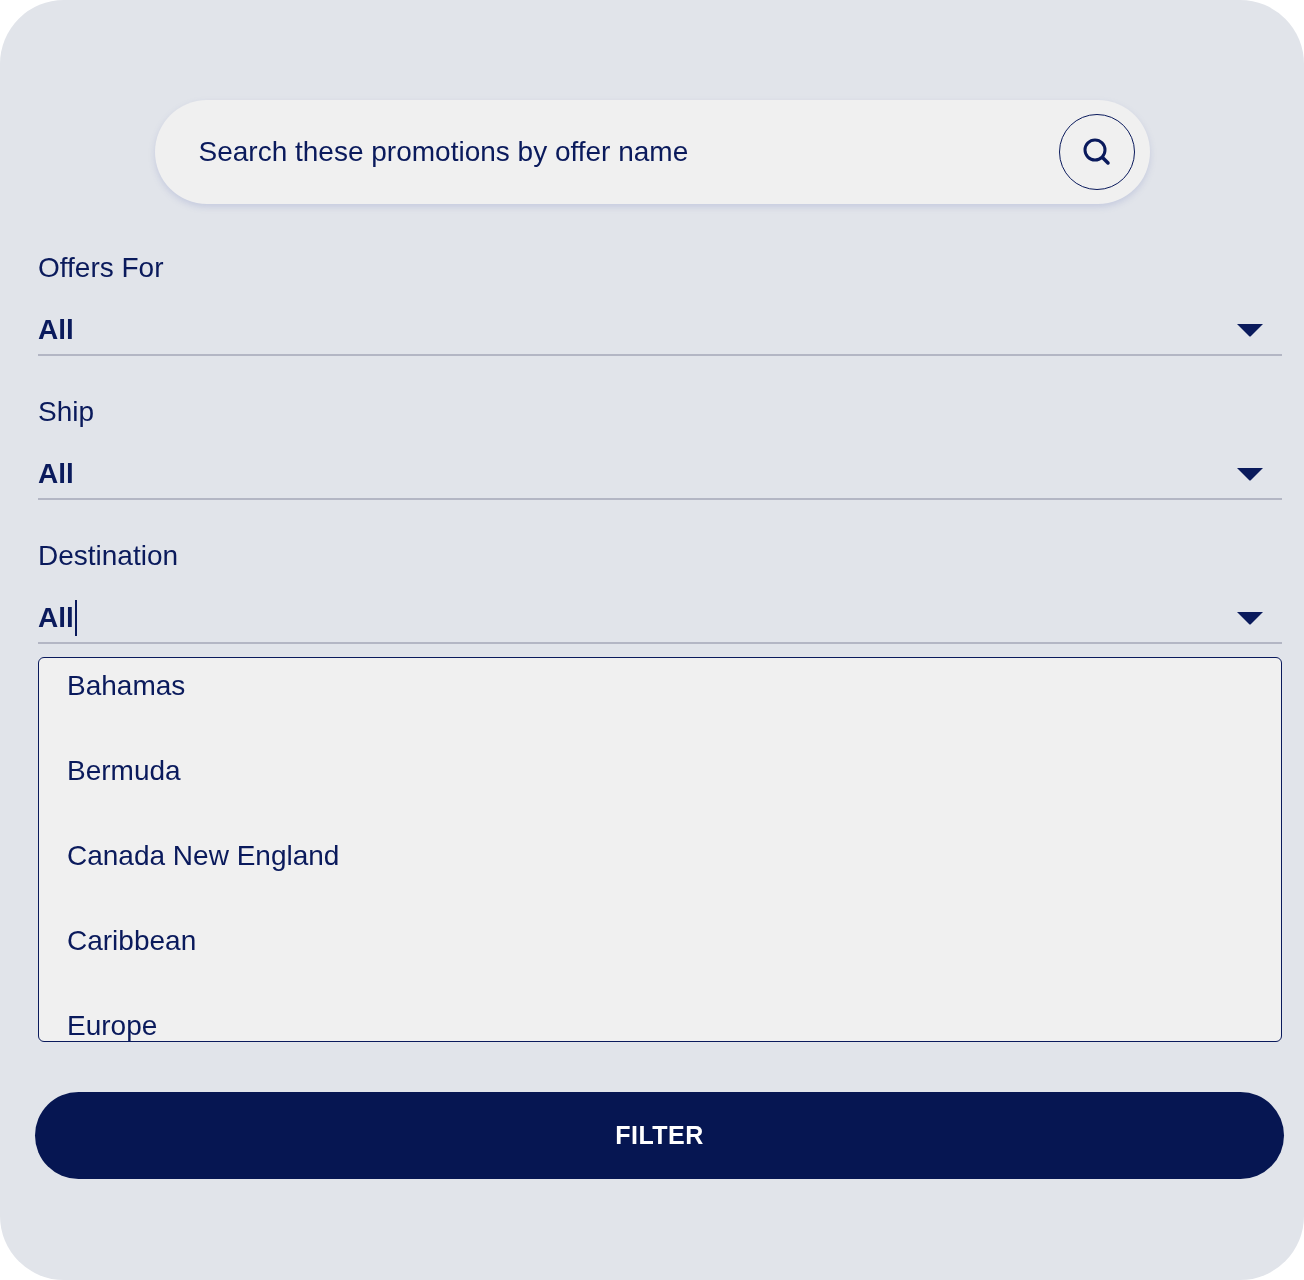 This screenshot has width=1304, height=1280. I want to click on text-cursor, so click(75, 618).